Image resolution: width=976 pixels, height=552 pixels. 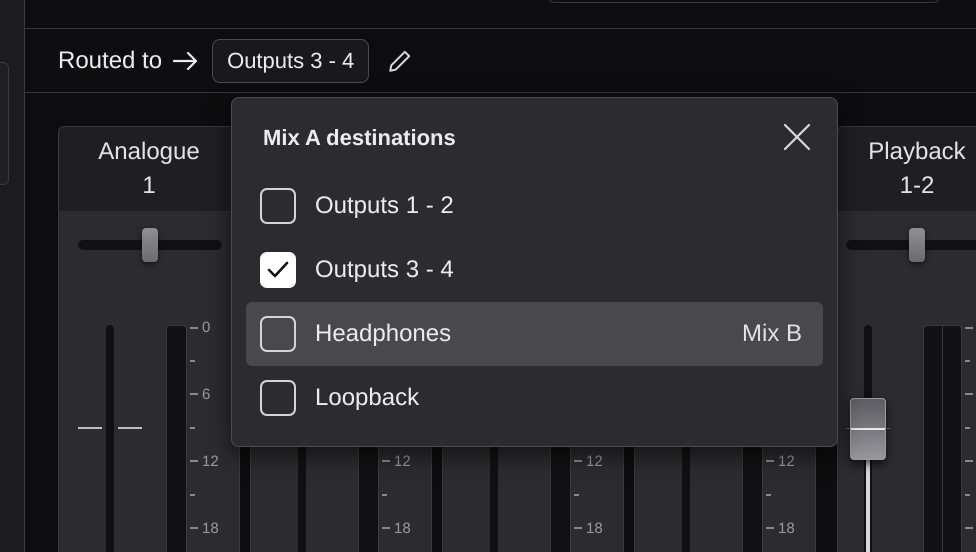 What do you see at coordinates (917, 186) in the screenshot?
I see `channel-number: 1-2` at bounding box center [917, 186].